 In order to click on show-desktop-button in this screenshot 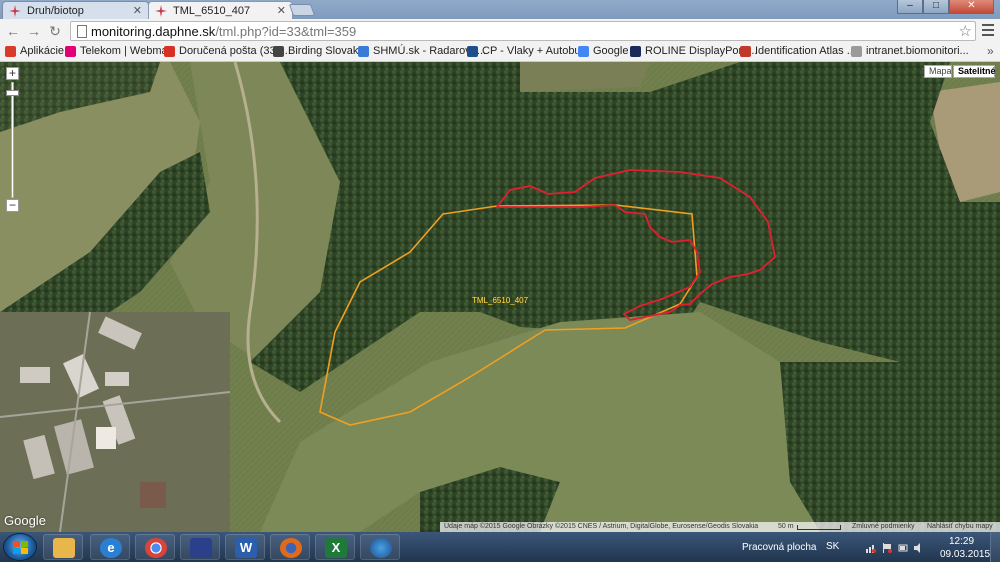, I will do `click(995, 547)`.